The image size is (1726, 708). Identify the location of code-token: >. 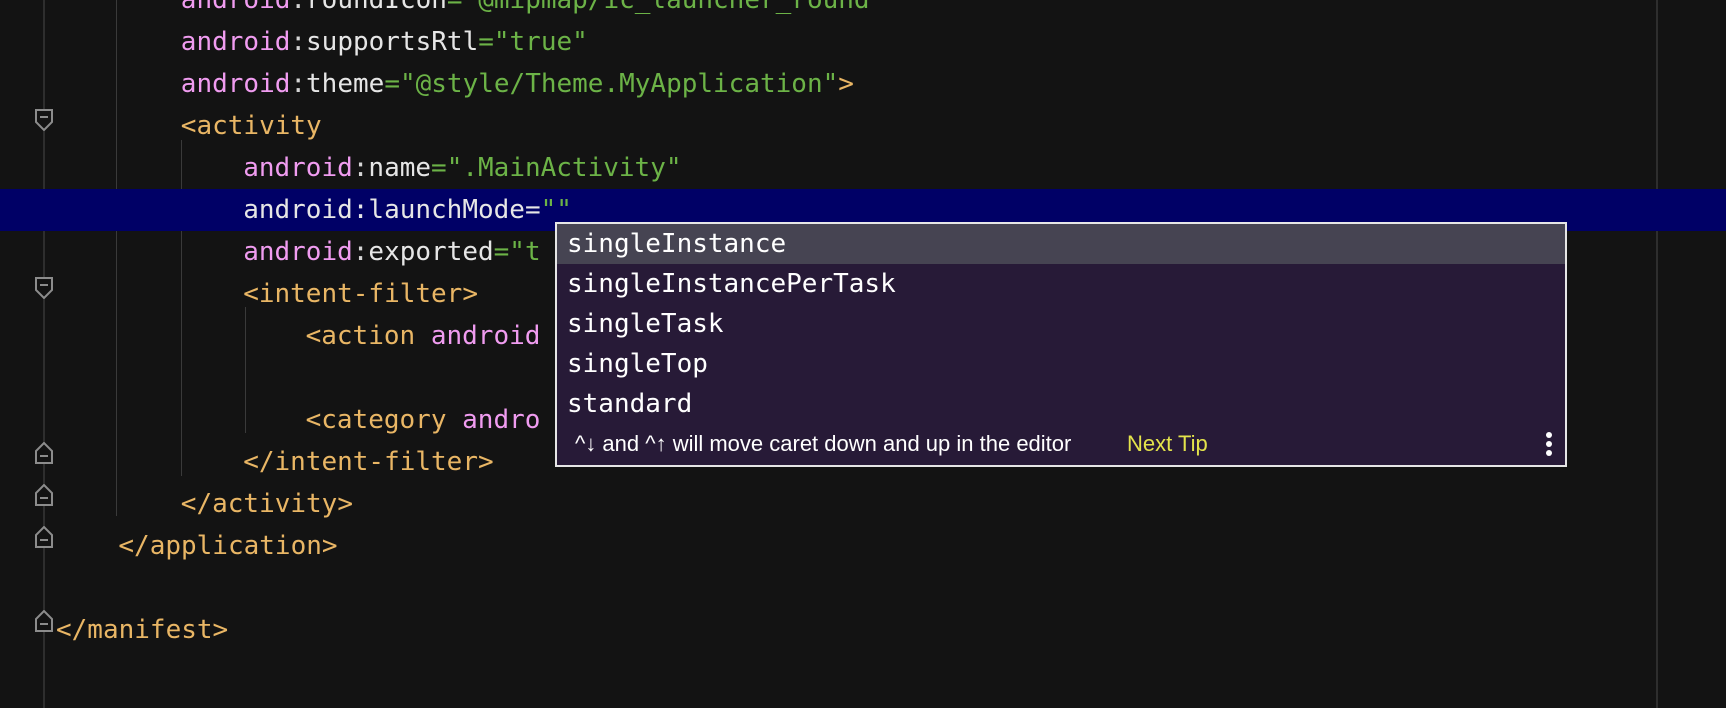
(846, 84).